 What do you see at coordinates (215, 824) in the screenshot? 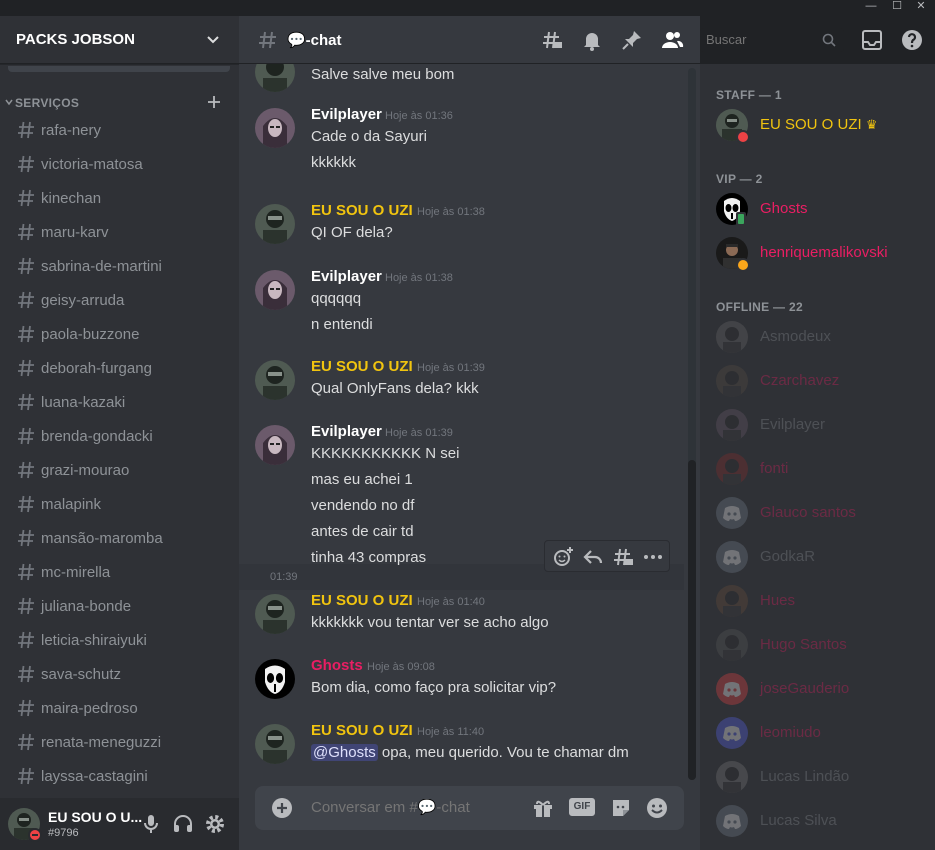
I see `gear-icon` at bounding box center [215, 824].